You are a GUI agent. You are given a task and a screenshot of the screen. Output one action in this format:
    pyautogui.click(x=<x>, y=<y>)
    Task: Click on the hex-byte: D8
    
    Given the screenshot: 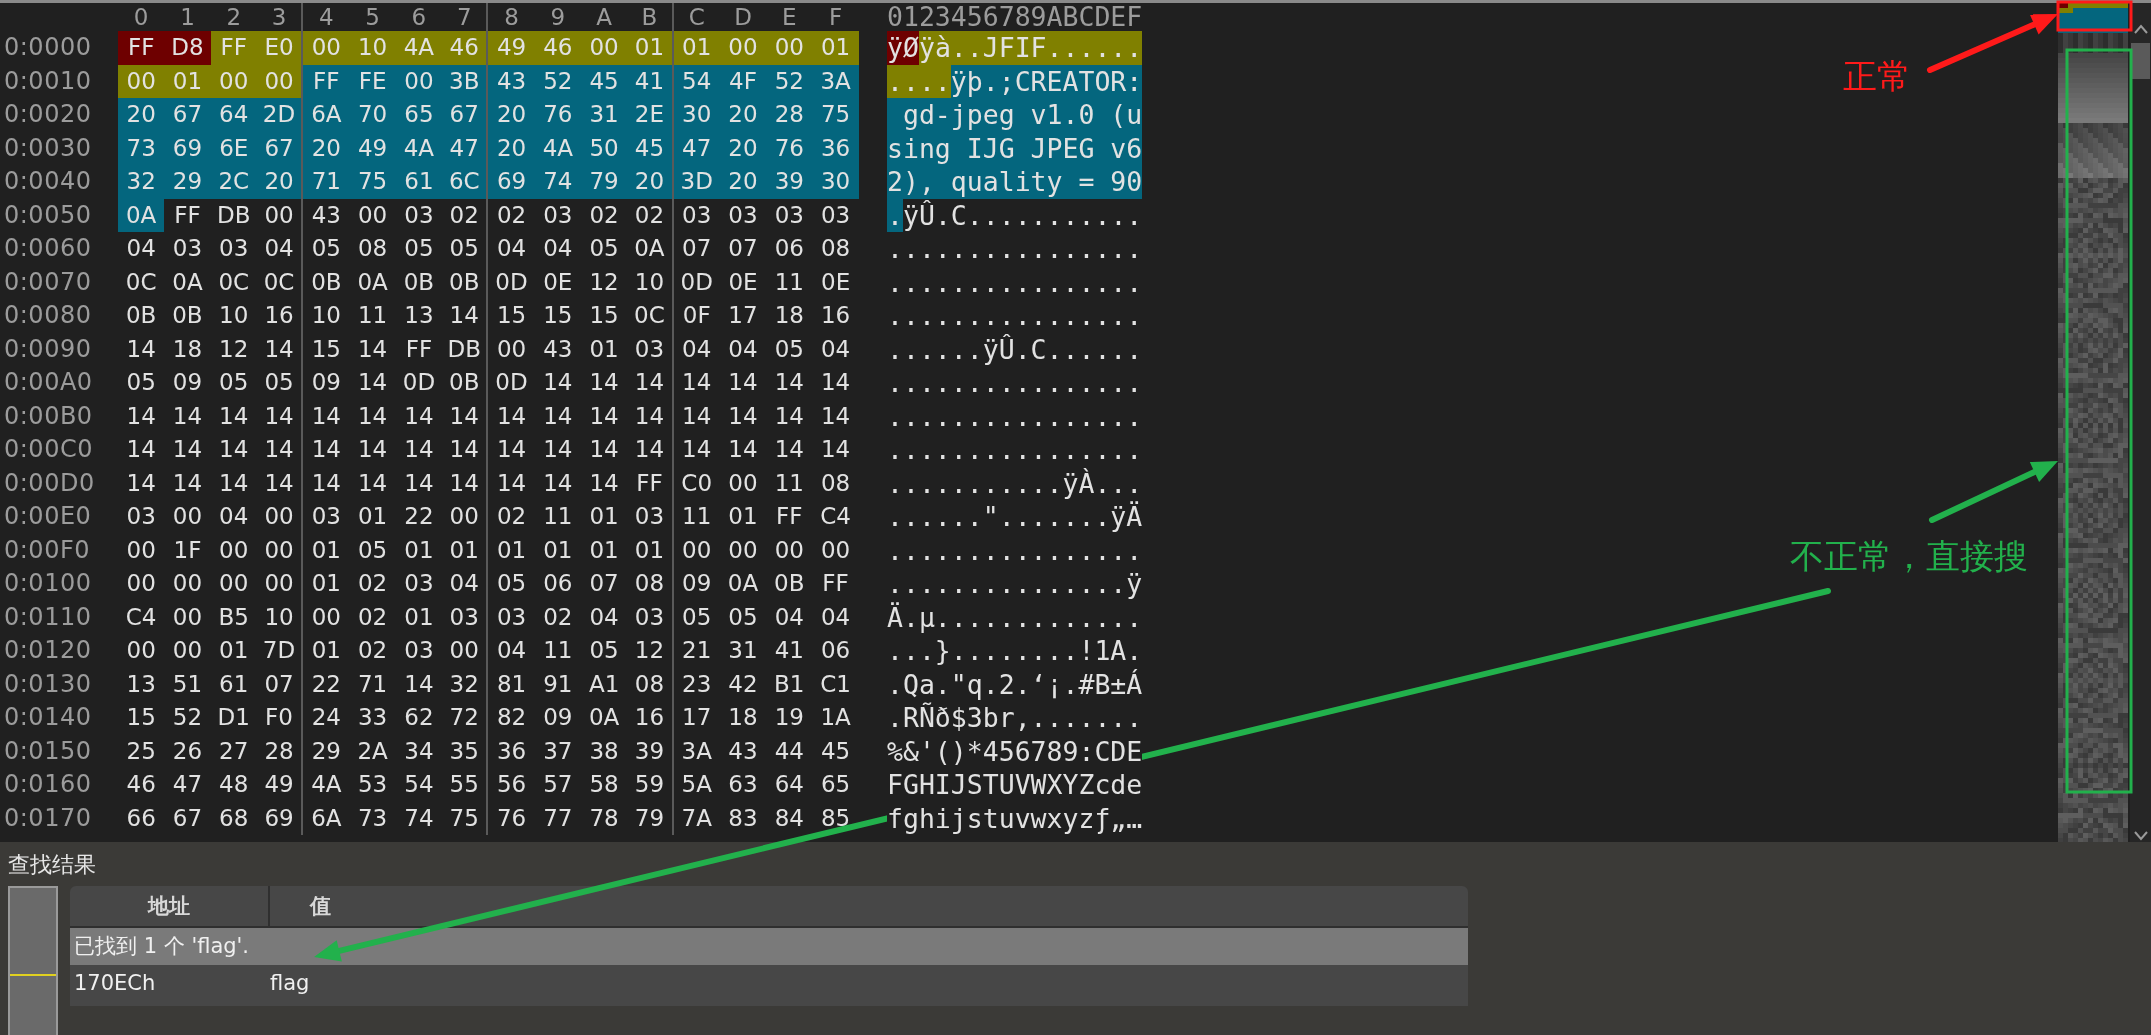 What is the action you would take?
    pyautogui.click(x=187, y=47)
    